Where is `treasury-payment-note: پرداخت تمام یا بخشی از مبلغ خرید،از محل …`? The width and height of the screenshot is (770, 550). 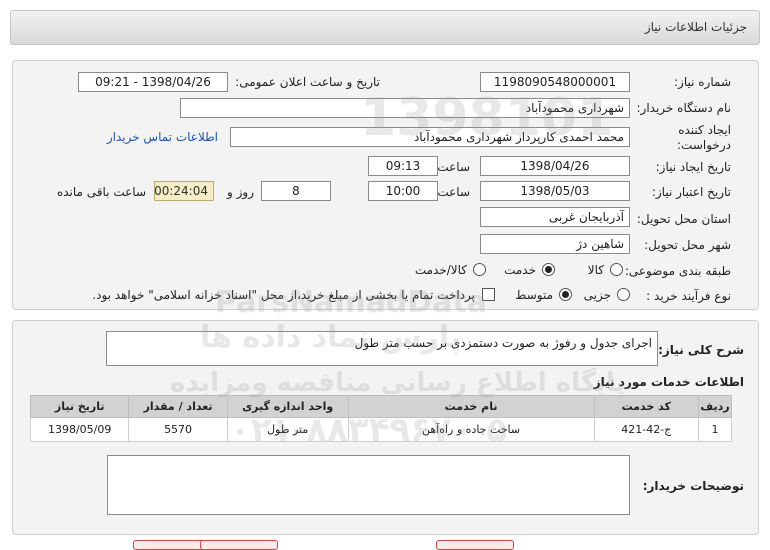
treasury-payment-note: پرداخت تمام یا بخشی از مبلغ خرید،از محل … is located at coordinates (283, 295).